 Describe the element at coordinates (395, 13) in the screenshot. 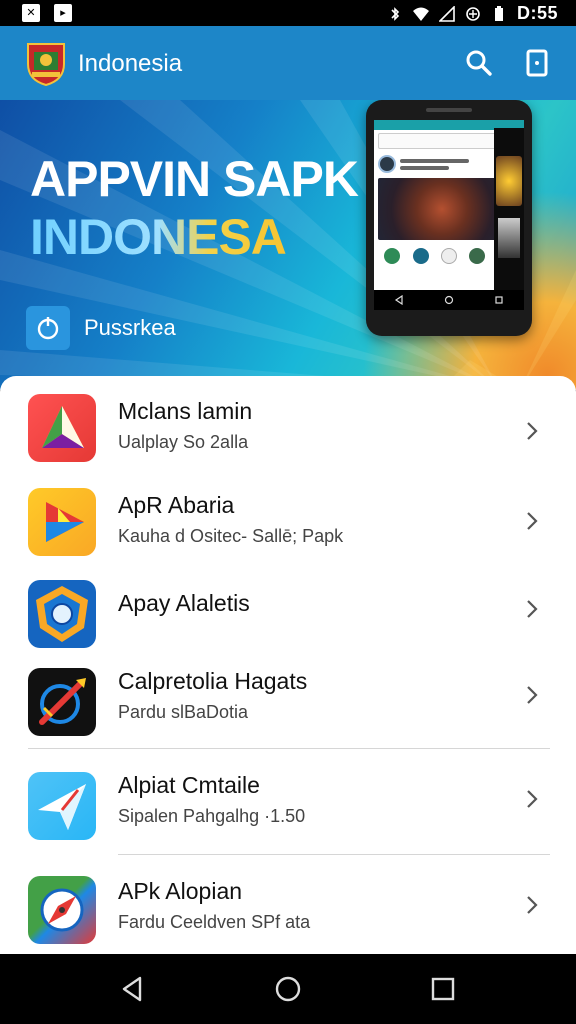

I see `bluetooth-icon` at that location.